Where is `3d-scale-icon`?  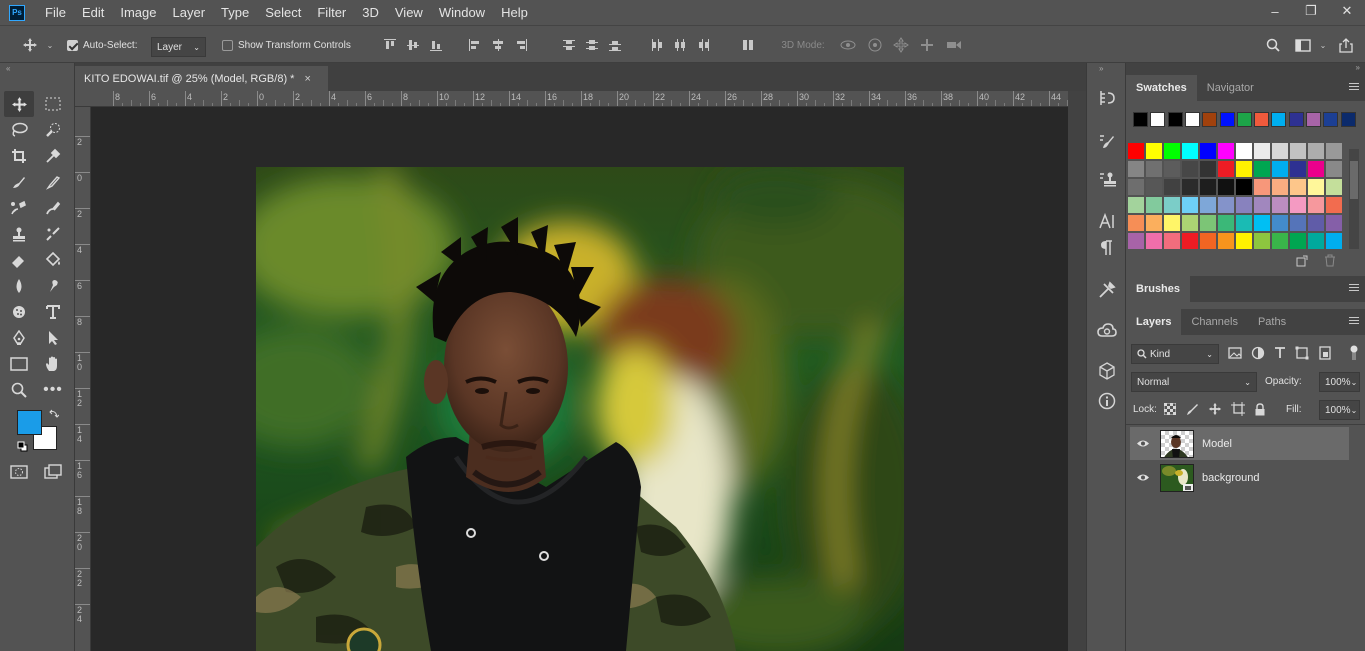 3d-scale-icon is located at coordinates (954, 45).